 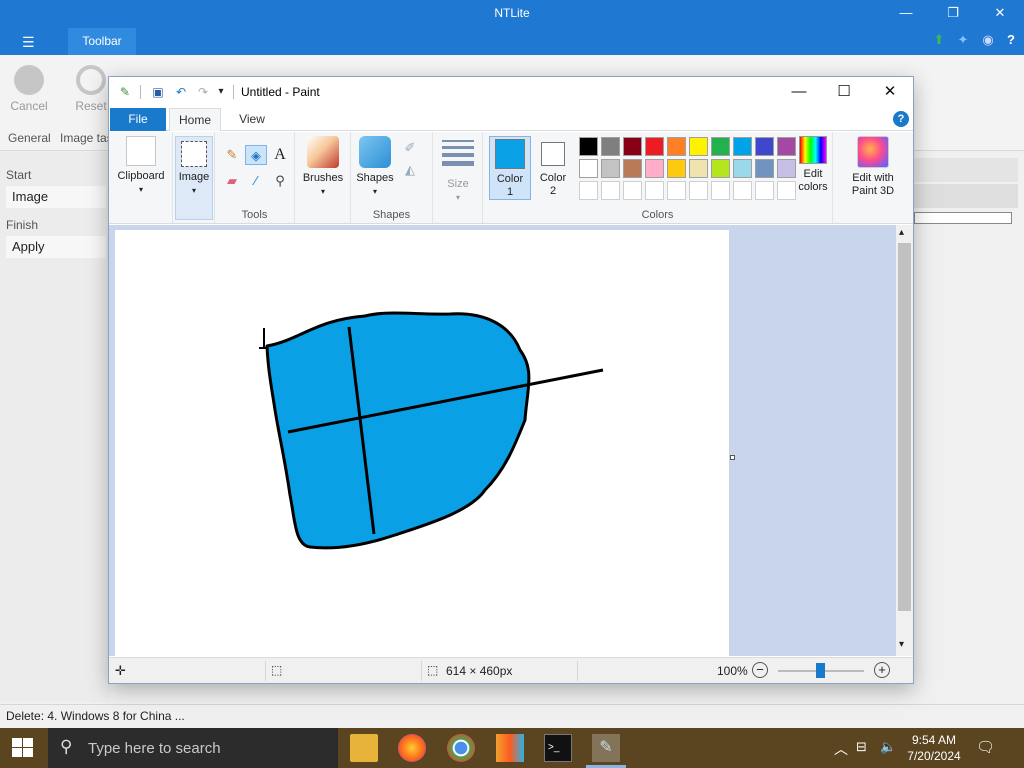 I want to click on pencil-icon: ✎, so click(x=232, y=155).